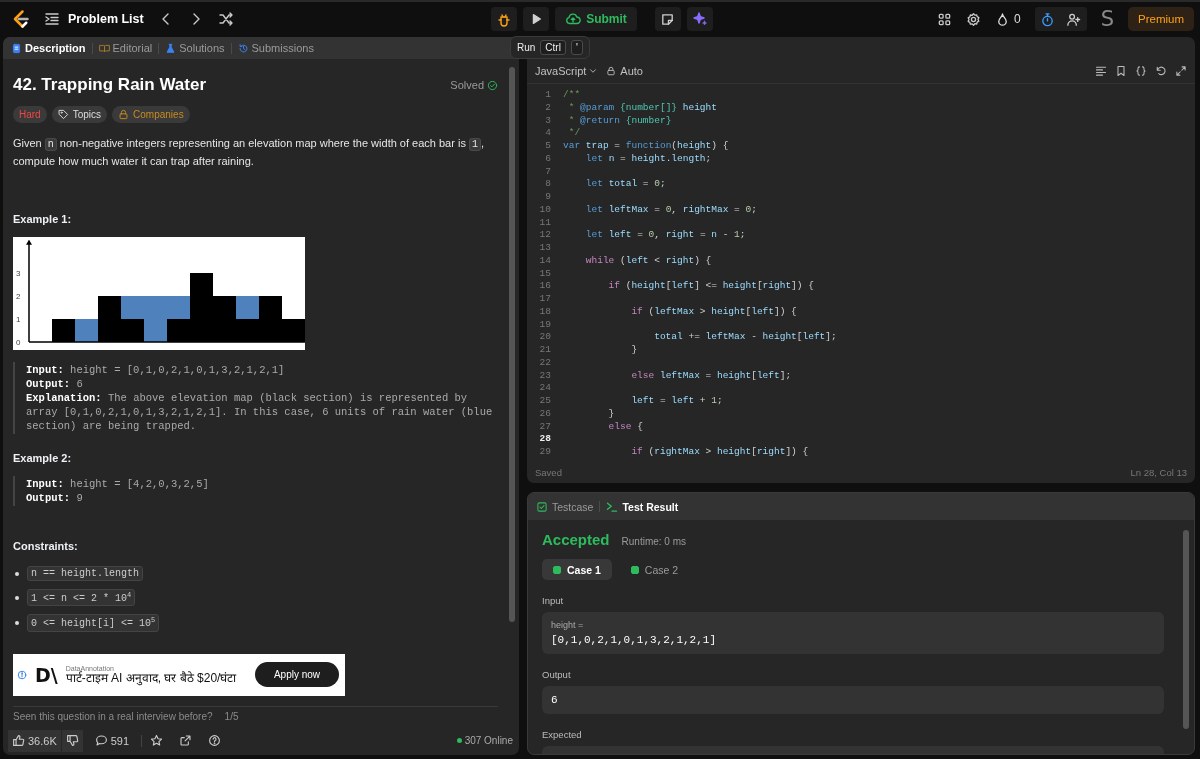 This screenshot has width=1200, height=759. Describe the element at coordinates (536, 19) in the screenshot. I see `run-button` at that location.